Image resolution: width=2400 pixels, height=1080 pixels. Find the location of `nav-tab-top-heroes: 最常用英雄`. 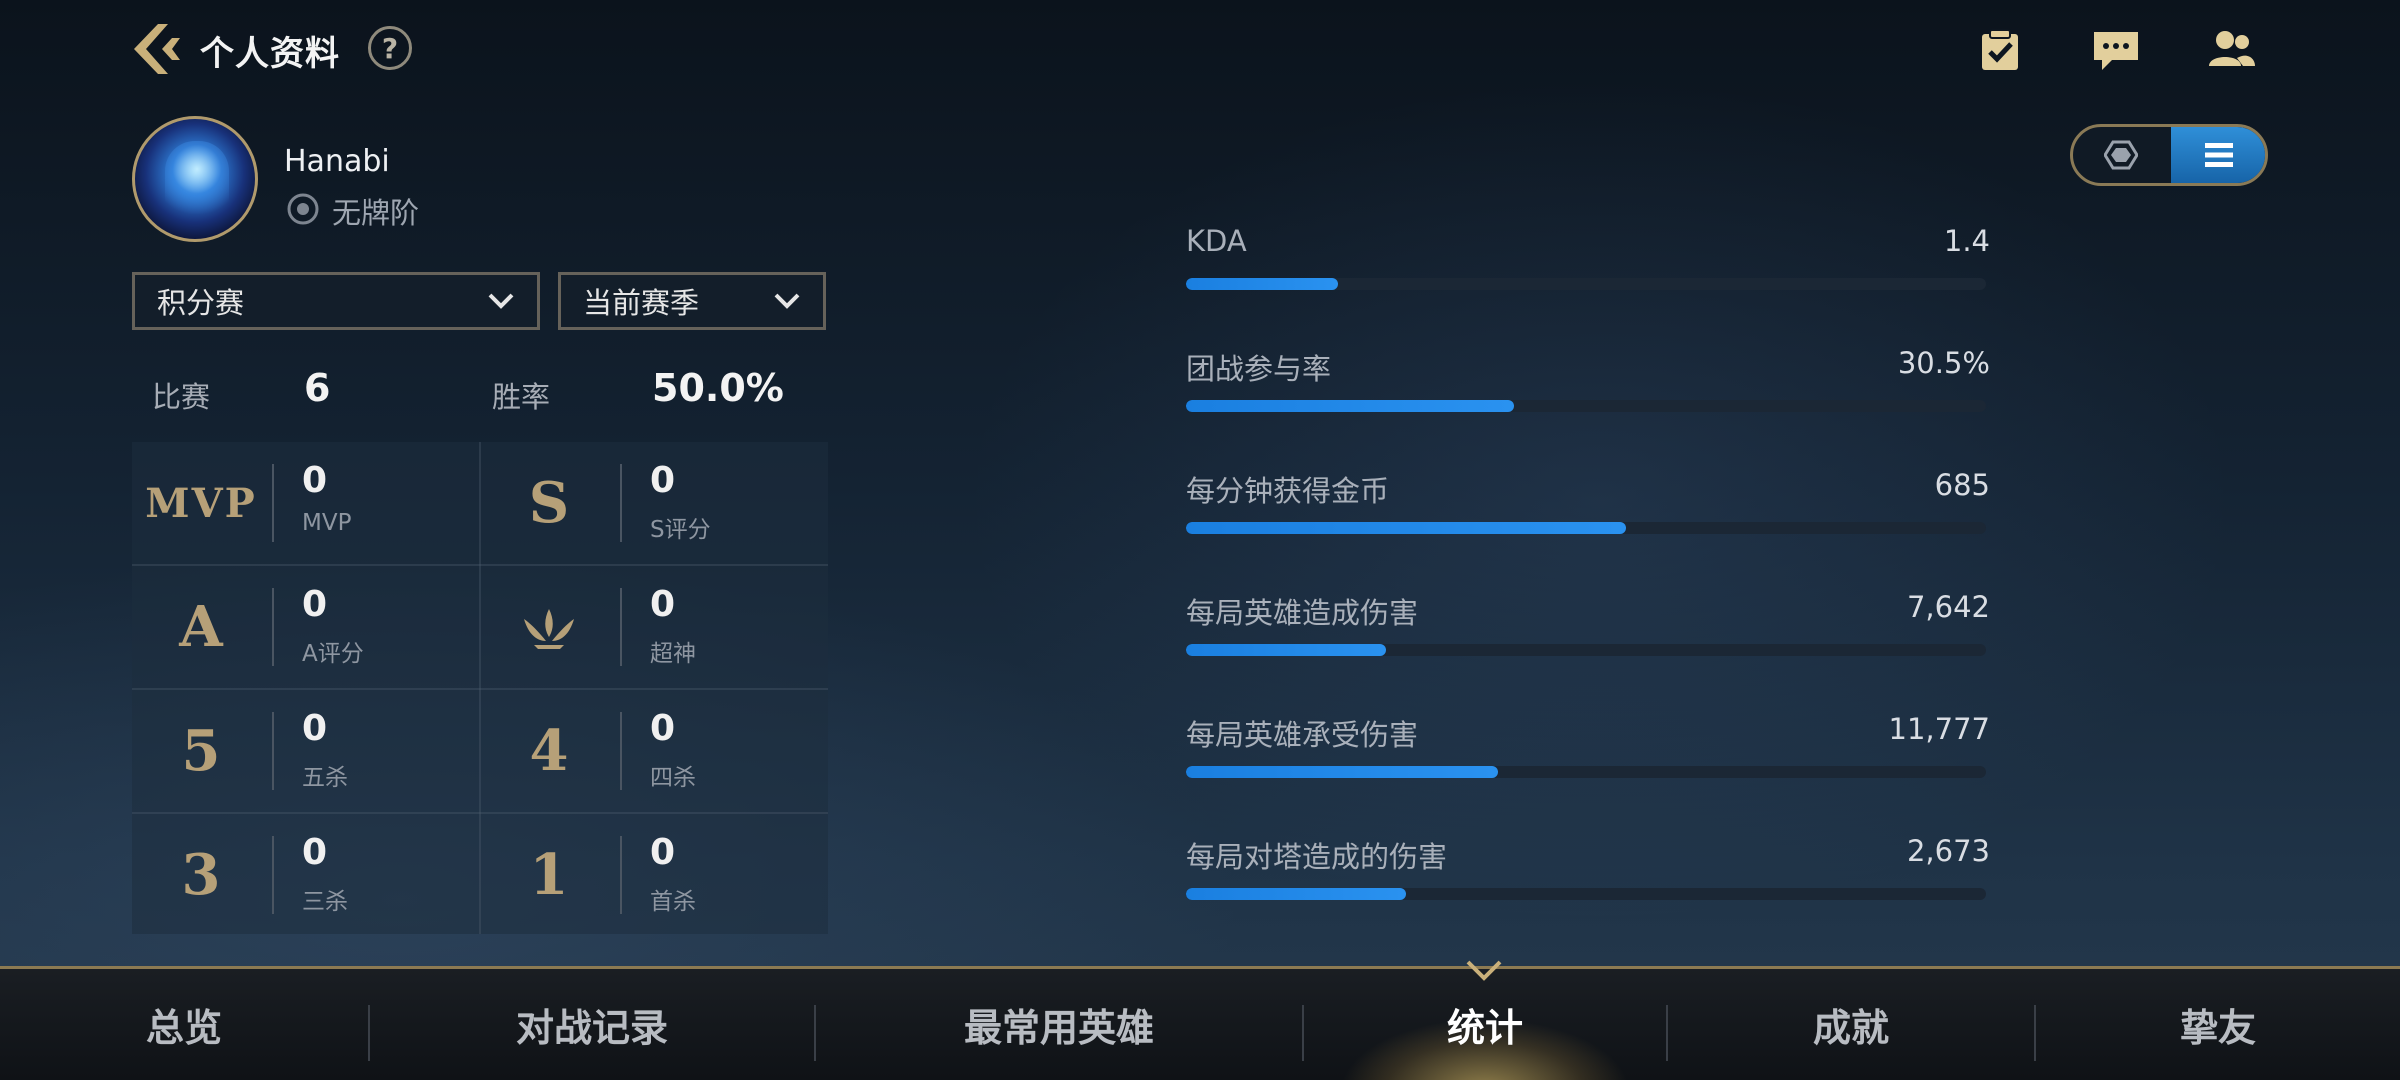

nav-tab-top-heroes: 最常用英雄 is located at coordinates (1059, 1024).